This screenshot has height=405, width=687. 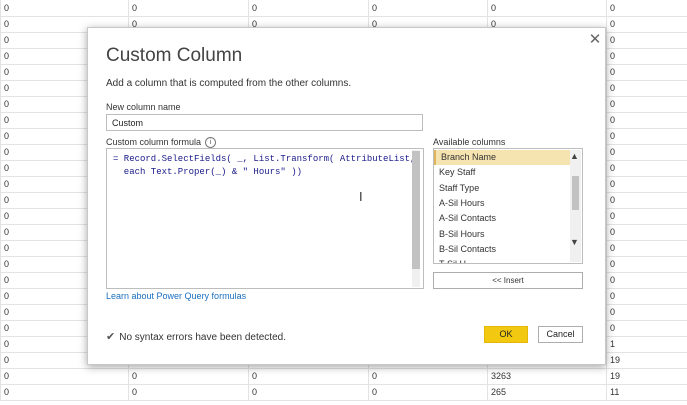 I want to click on table-row: 0 0 0 0 265 11, so click(x=343, y=392).